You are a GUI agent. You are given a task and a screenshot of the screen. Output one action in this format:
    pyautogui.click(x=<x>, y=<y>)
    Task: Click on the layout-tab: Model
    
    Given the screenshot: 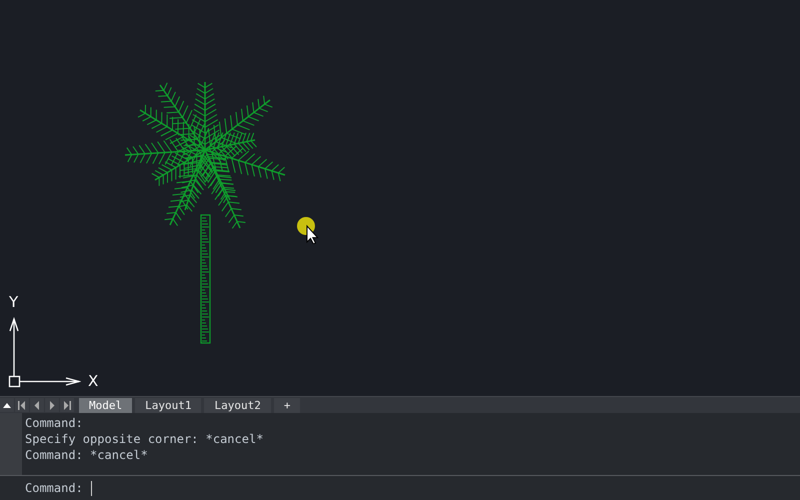 What is the action you would take?
    pyautogui.click(x=105, y=405)
    